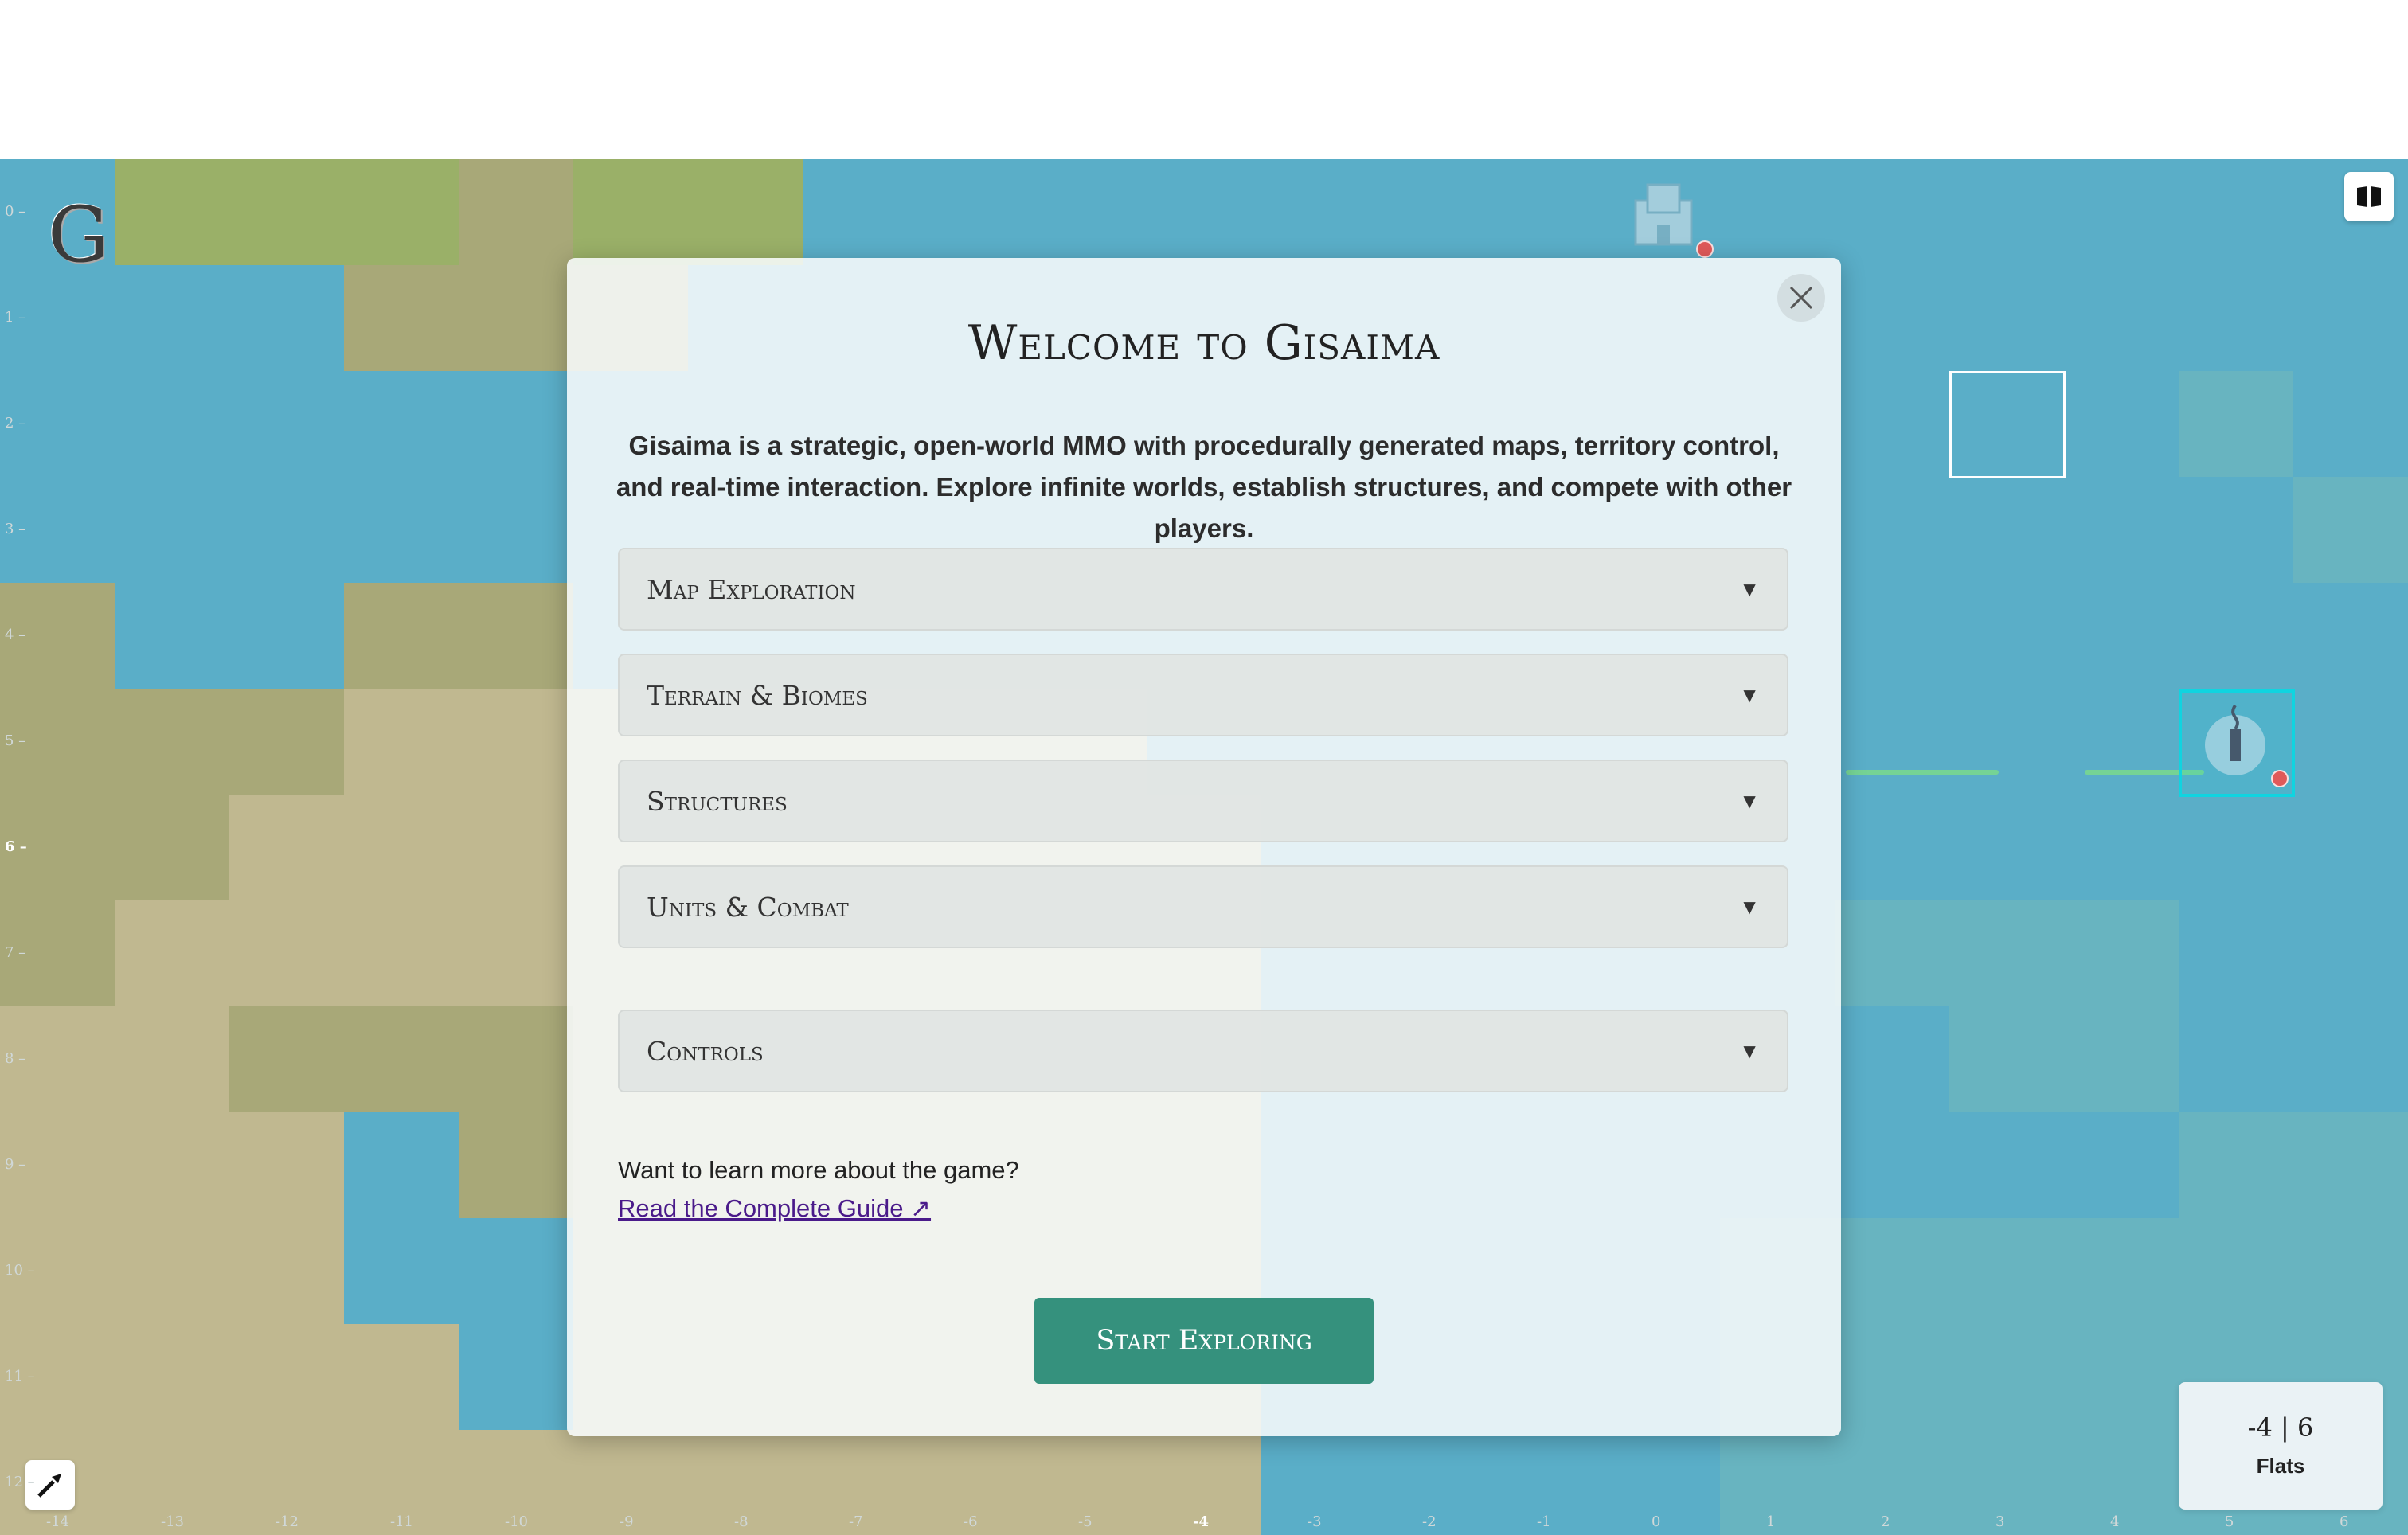  I want to click on torch-structure-icon, so click(2235, 741).